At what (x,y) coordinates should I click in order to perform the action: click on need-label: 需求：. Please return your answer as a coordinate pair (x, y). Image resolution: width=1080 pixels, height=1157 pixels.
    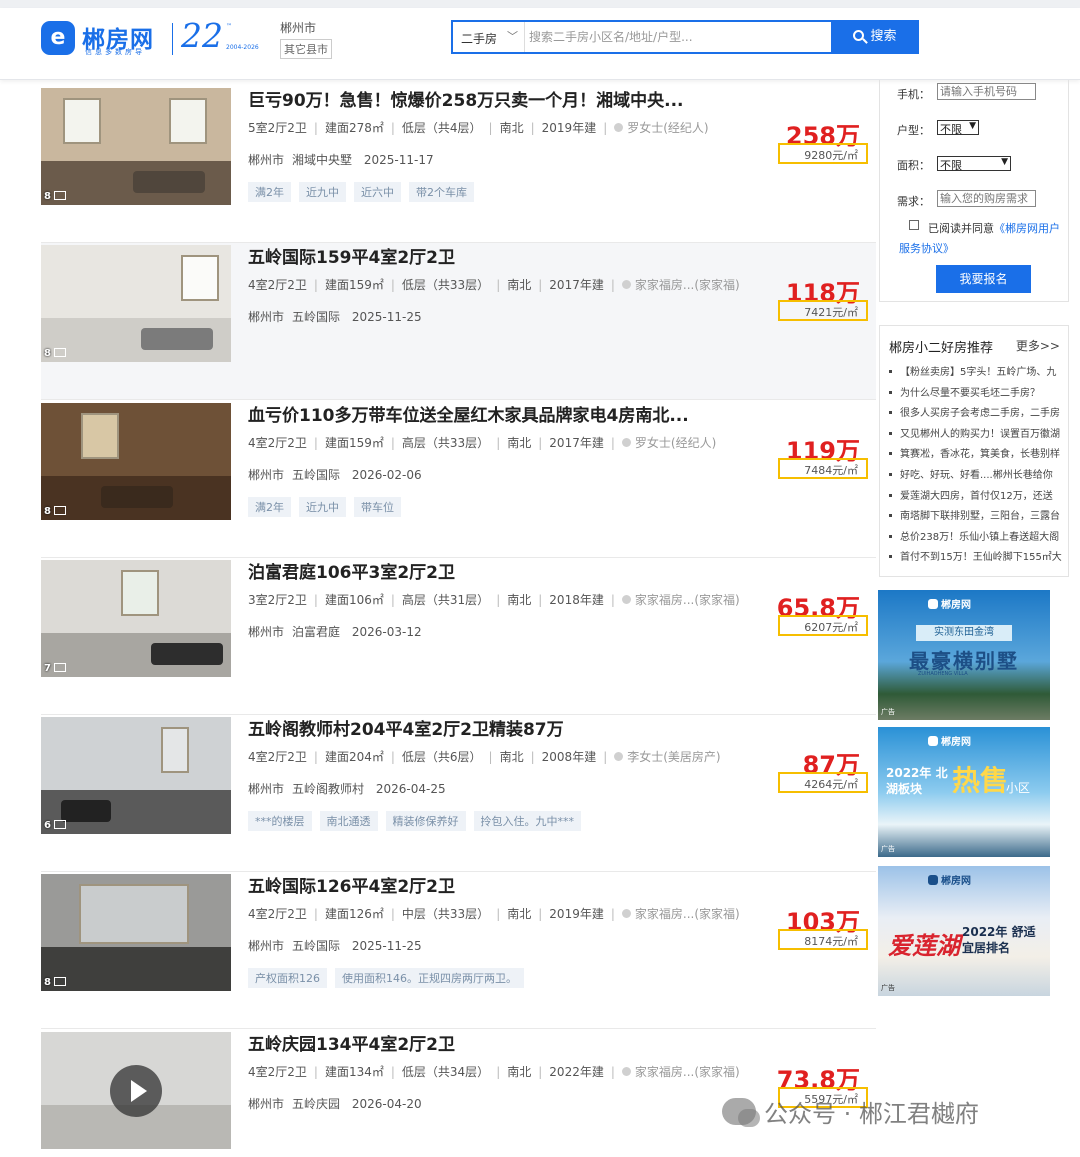
    Looking at the image, I should click on (913, 201).